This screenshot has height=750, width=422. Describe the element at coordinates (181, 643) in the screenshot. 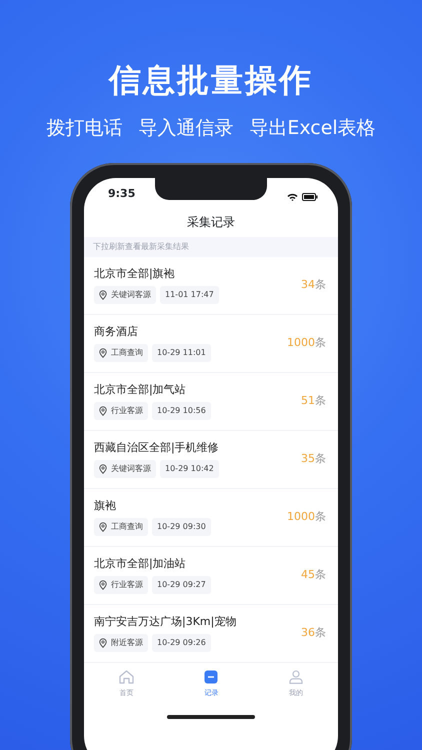

I see `time-tag: 10-29 09:26` at that location.